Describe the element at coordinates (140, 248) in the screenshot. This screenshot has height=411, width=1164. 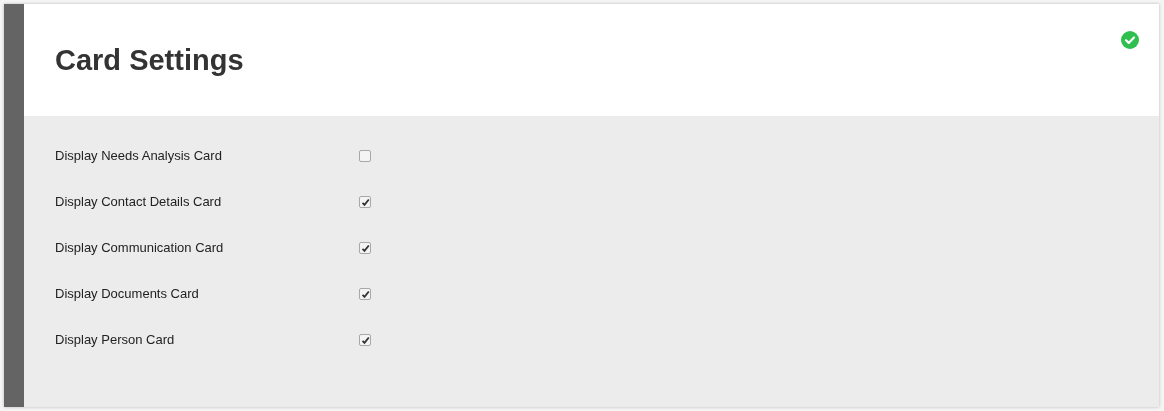
I see `setting-label: Display Communication Card` at that location.